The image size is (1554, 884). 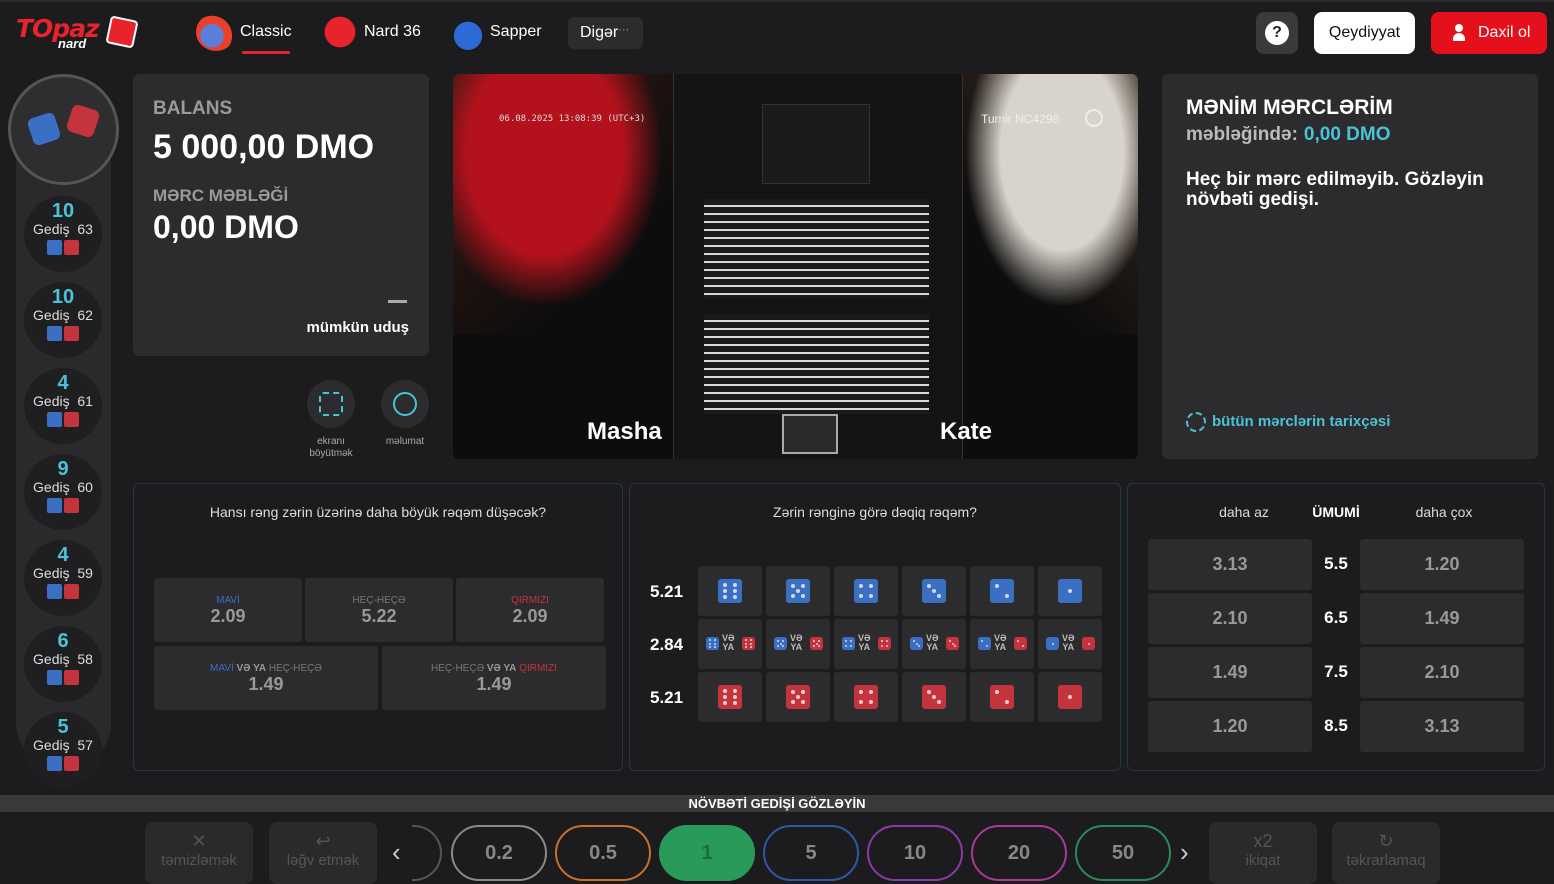 I want to click on dice-history-toggle, so click(x=63, y=129).